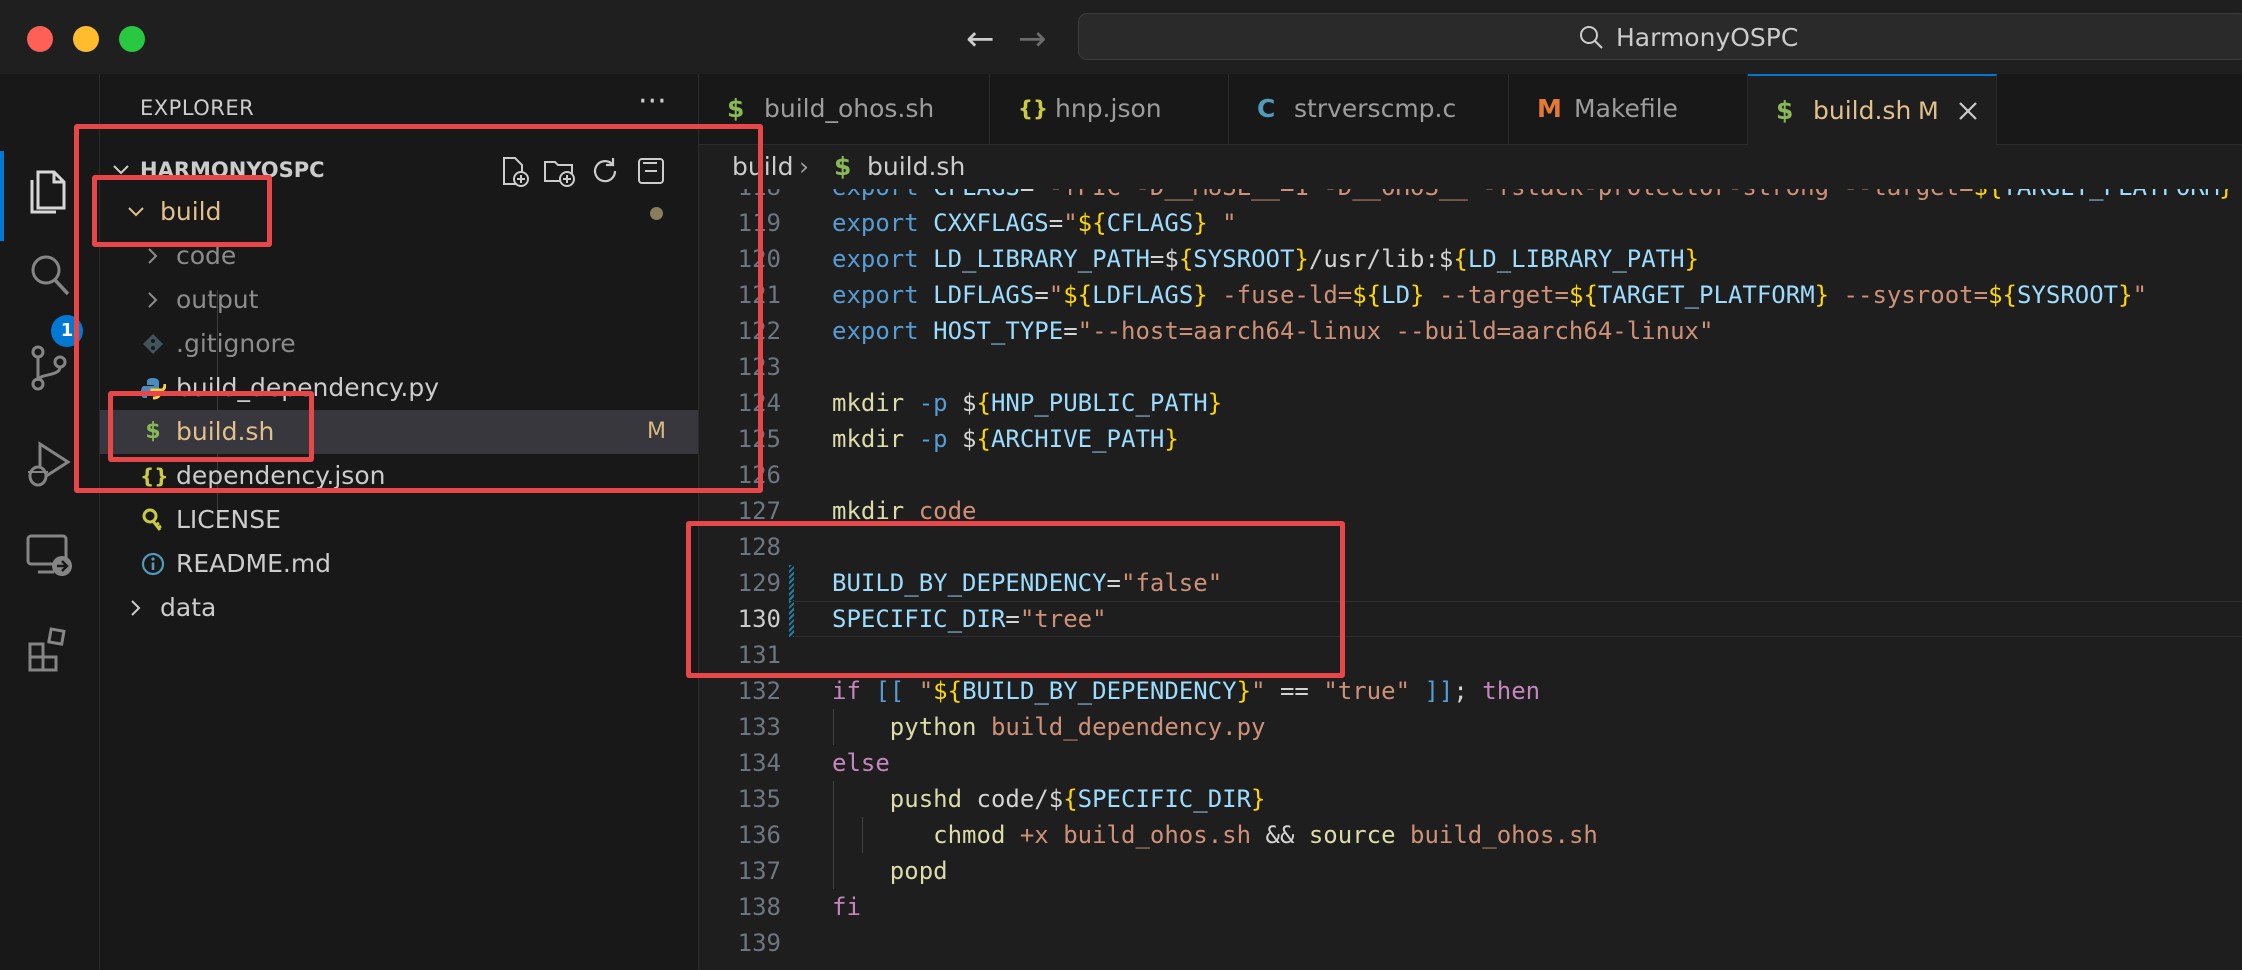 This screenshot has height=970, width=2242. I want to click on code-line: 135 pushd code/${SPECIFIC_DIR}, so click(1470, 799).